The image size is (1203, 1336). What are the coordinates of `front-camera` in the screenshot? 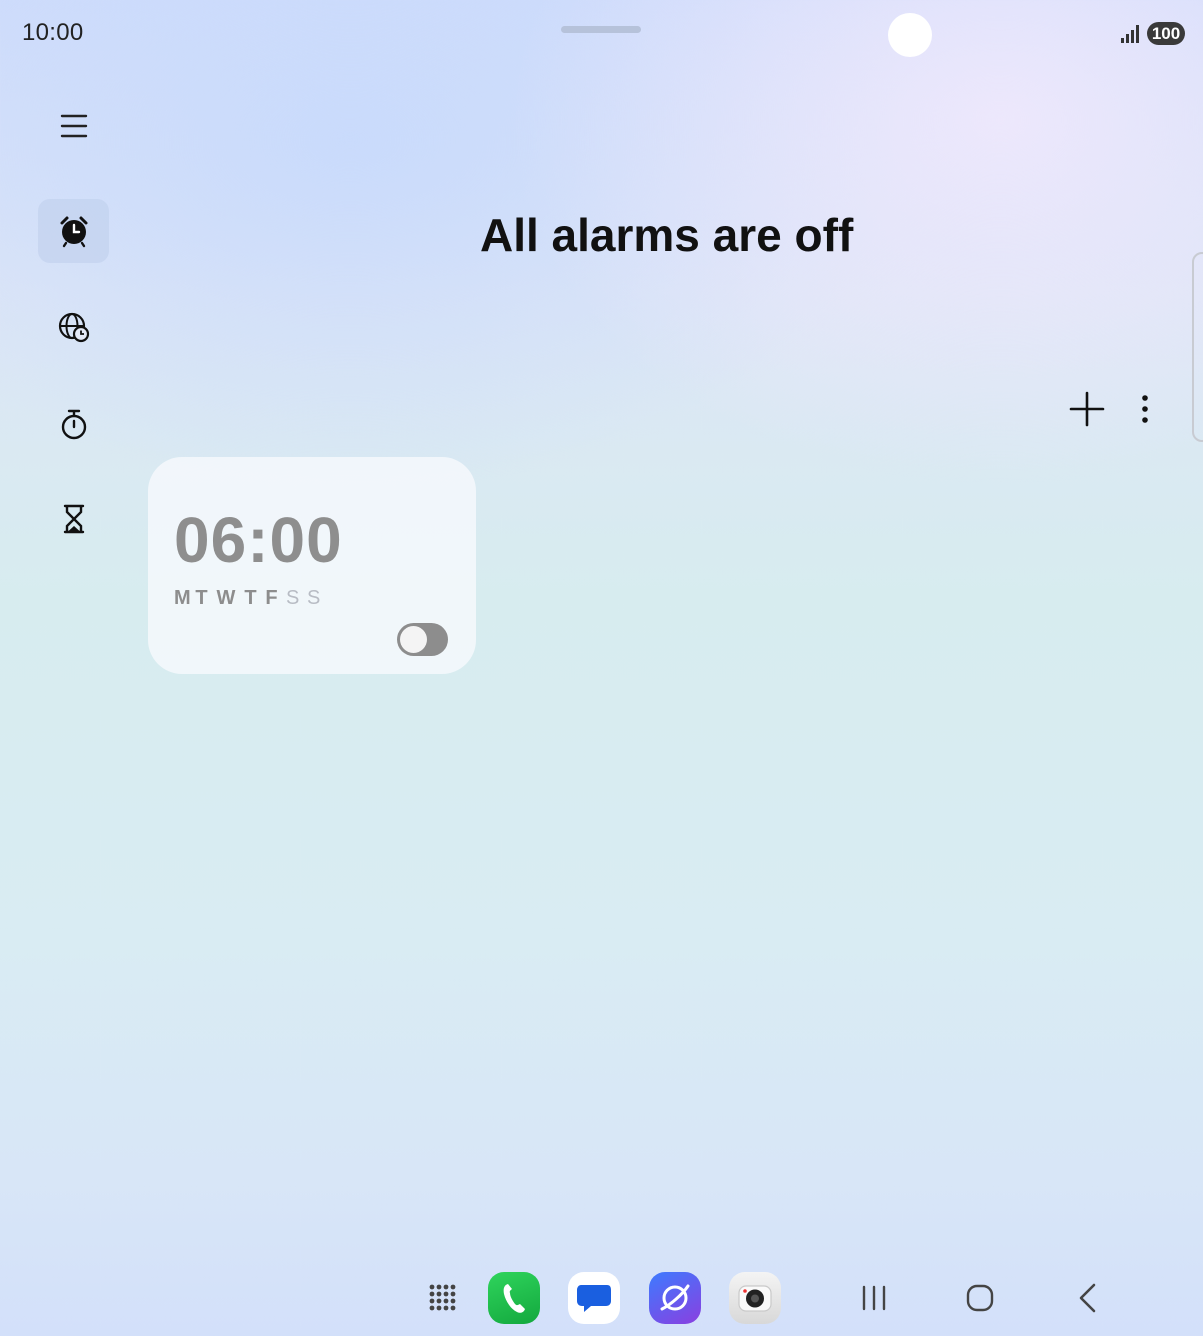 It's located at (910, 35).